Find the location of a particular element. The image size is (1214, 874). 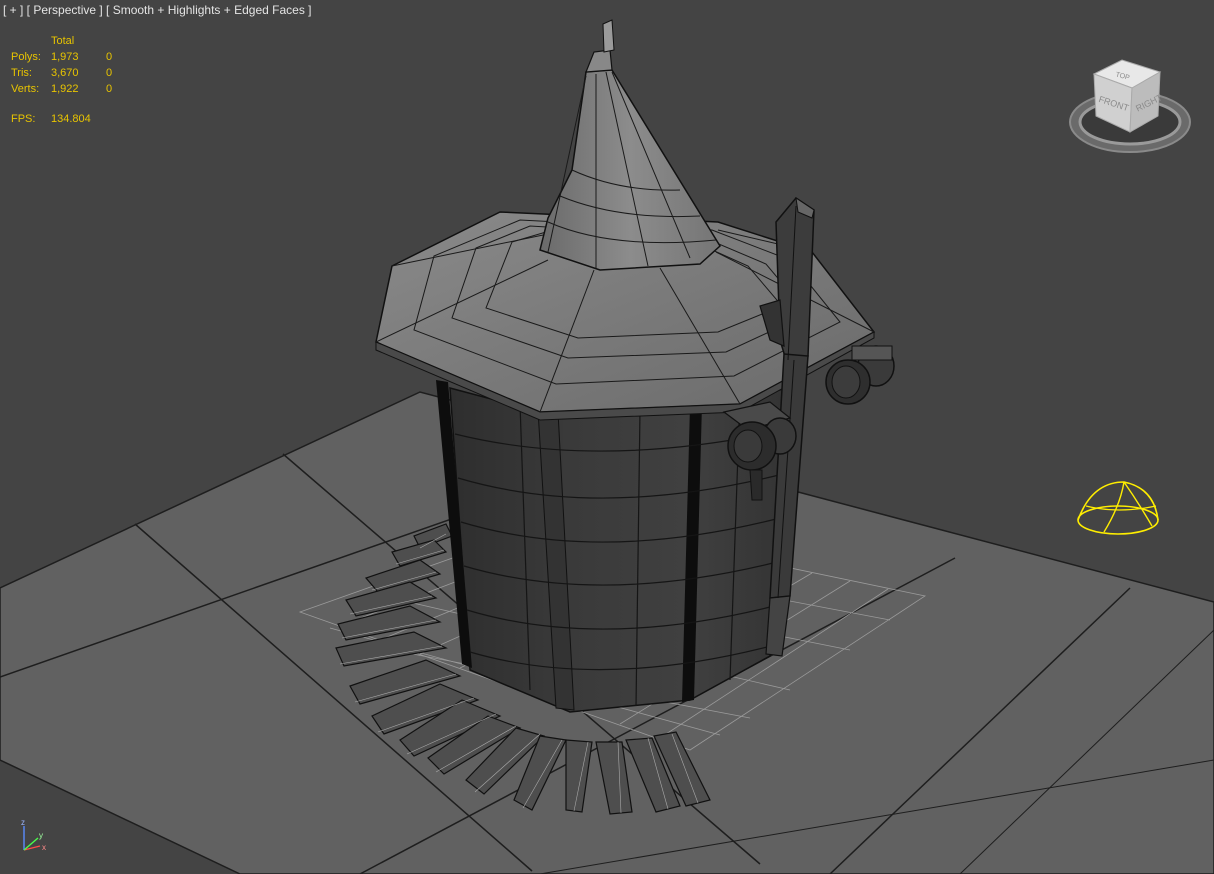

fps-label: FPS: is located at coordinates (23, 119).